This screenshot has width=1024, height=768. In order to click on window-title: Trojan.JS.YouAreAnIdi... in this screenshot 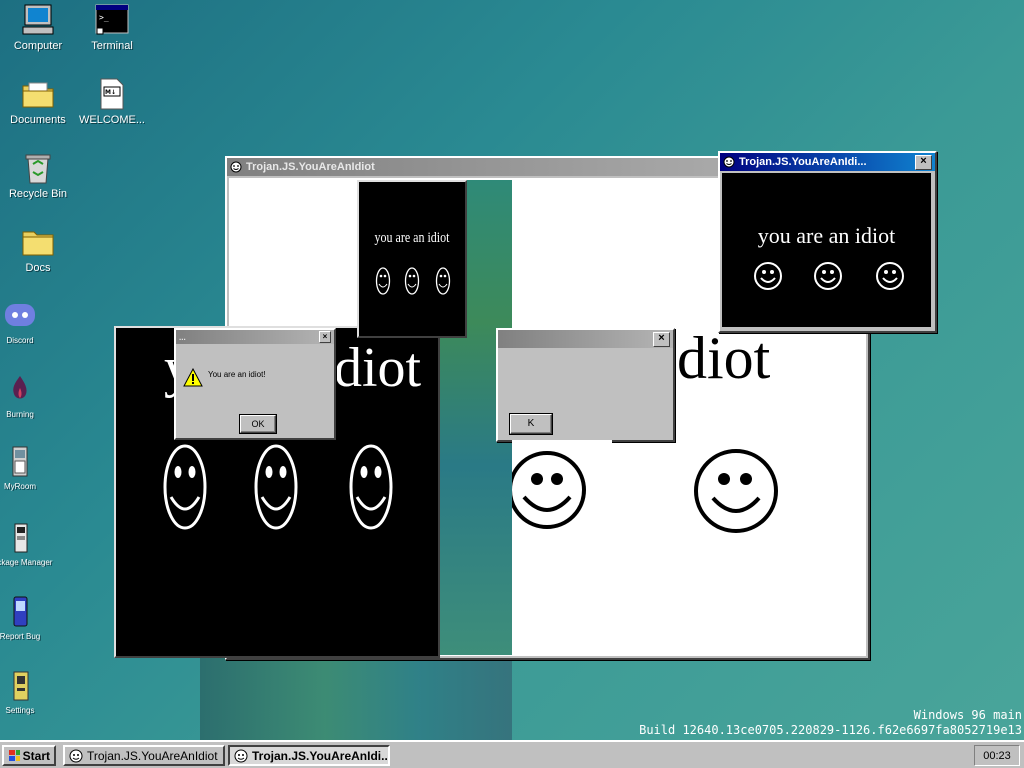, I will do `click(803, 162)`.